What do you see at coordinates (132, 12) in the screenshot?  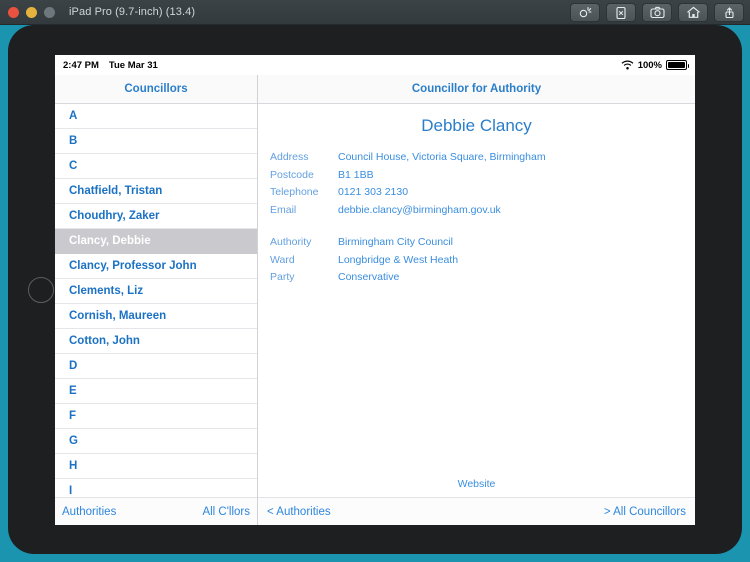 I see `window-title: iPad Pro (9.7-inch) (13.4)` at bounding box center [132, 12].